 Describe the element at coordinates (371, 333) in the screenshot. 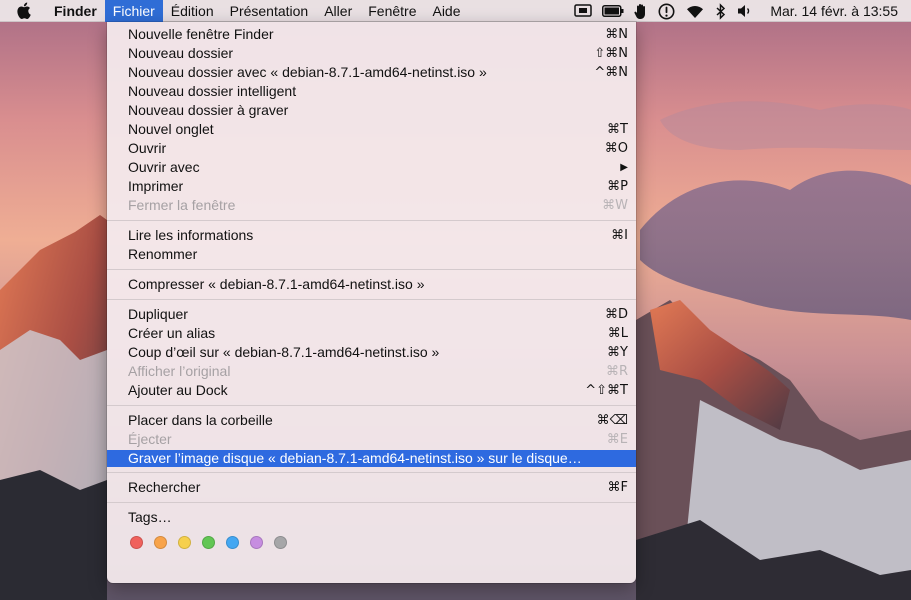

I see `menu-item-make-alias: Créer un alias ⌘L` at that location.